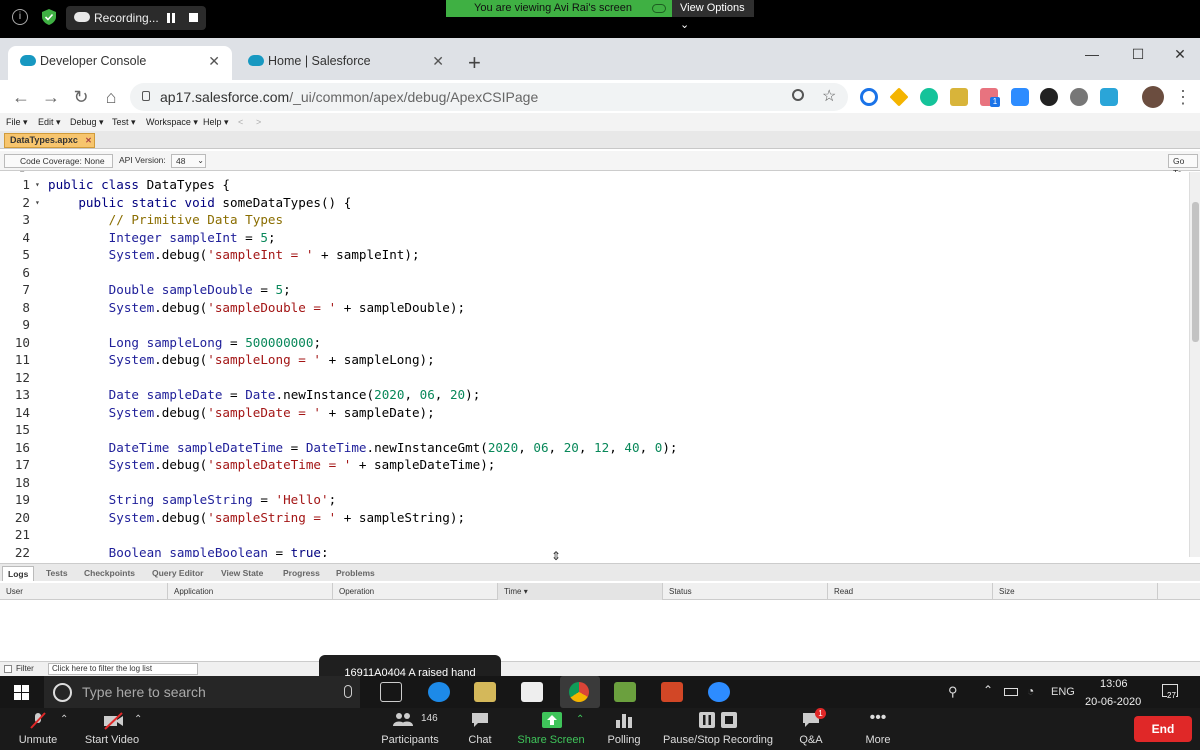  I want to click on avatar, so click(1153, 97).